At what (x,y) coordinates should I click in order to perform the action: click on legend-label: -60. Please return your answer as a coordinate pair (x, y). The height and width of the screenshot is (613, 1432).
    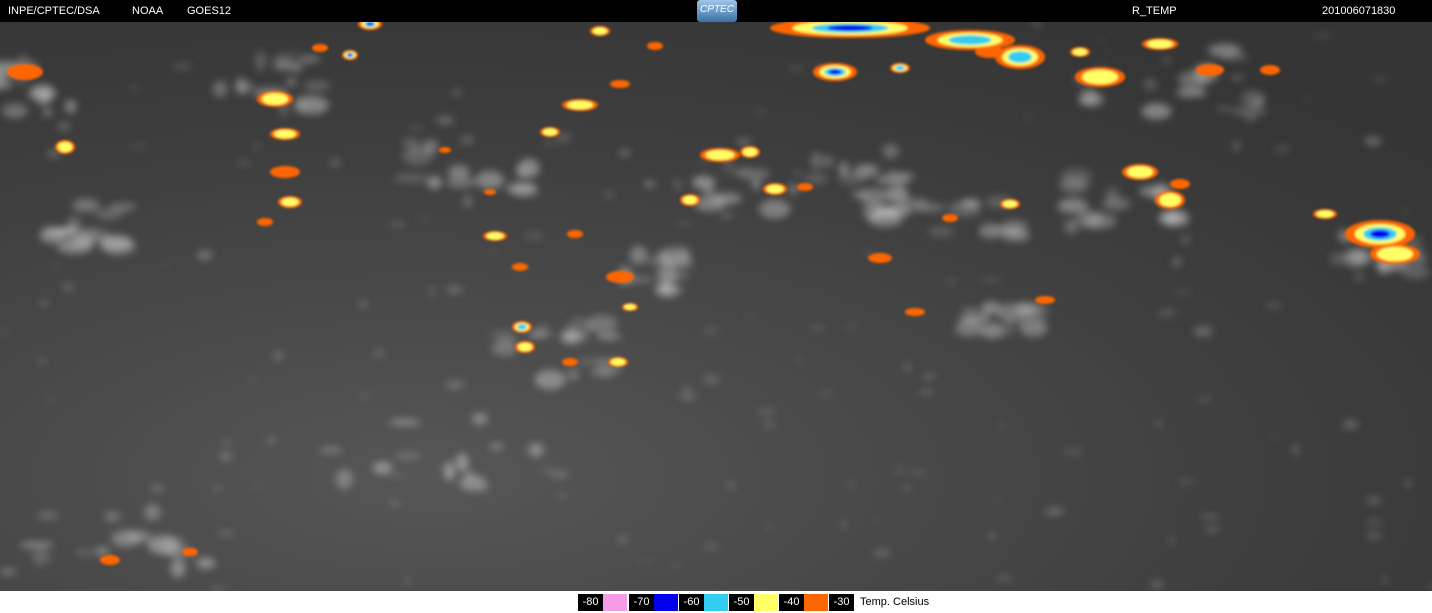
    Looking at the image, I should click on (691, 602).